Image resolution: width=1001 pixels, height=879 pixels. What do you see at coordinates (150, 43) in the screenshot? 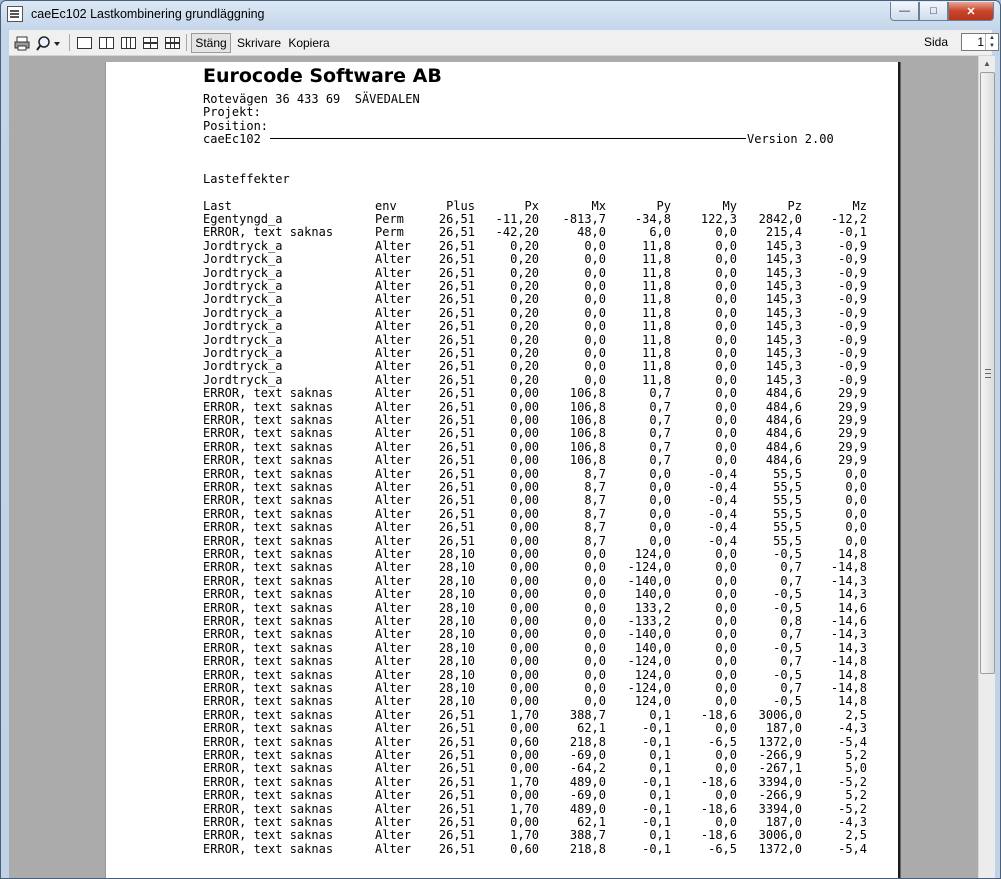
I see `four-page-button` at bounding box center [150, 43].